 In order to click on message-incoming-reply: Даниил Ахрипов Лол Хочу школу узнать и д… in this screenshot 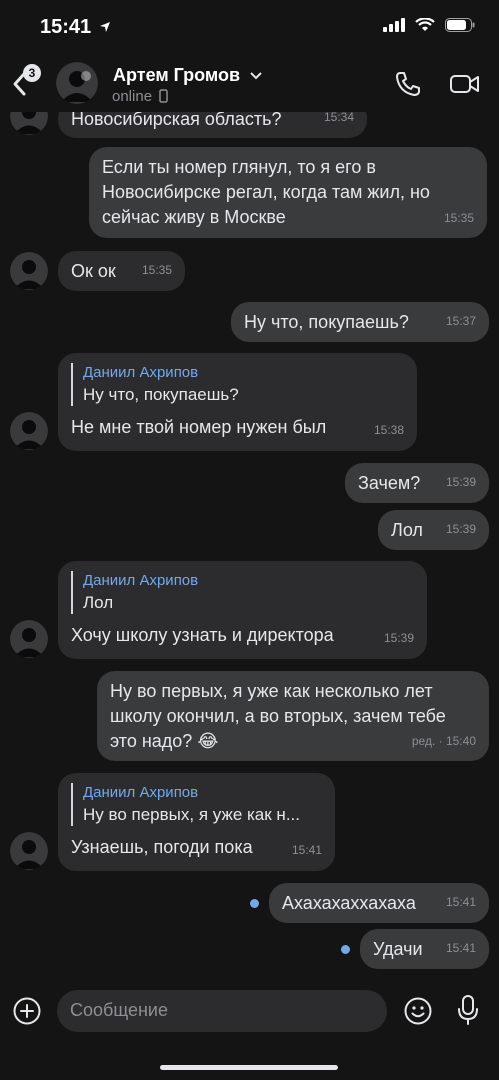, I will do `click(242, 610)`.